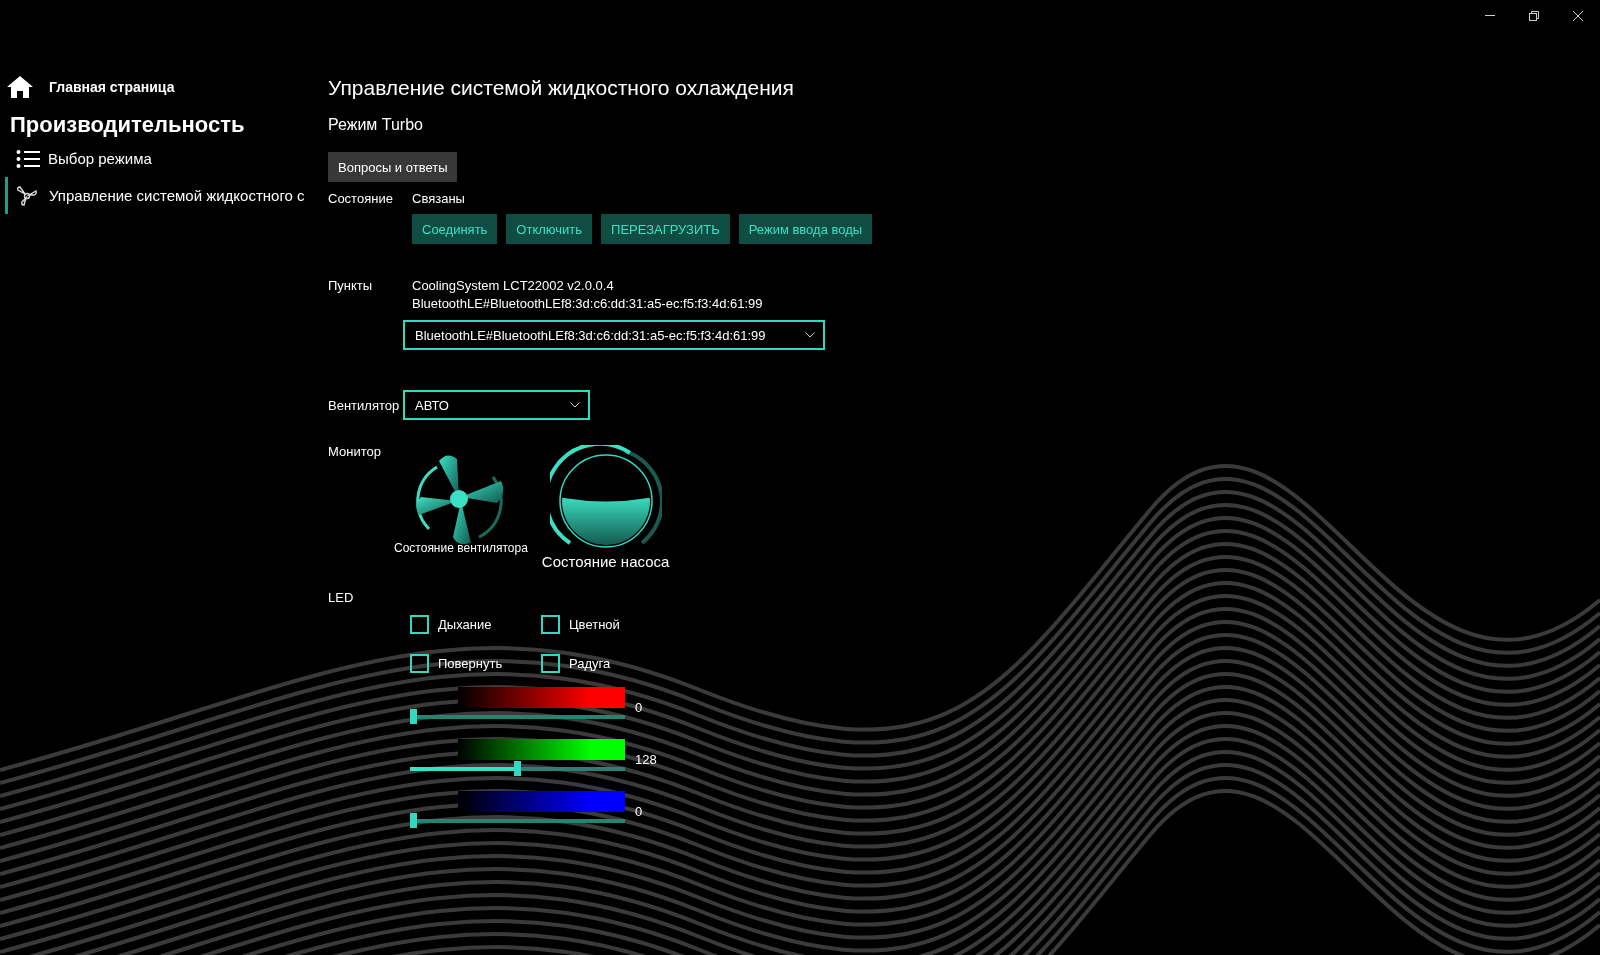 The image size is (1600, 955). I want to click on fan-label: Вентилятор, so click(364, 405).